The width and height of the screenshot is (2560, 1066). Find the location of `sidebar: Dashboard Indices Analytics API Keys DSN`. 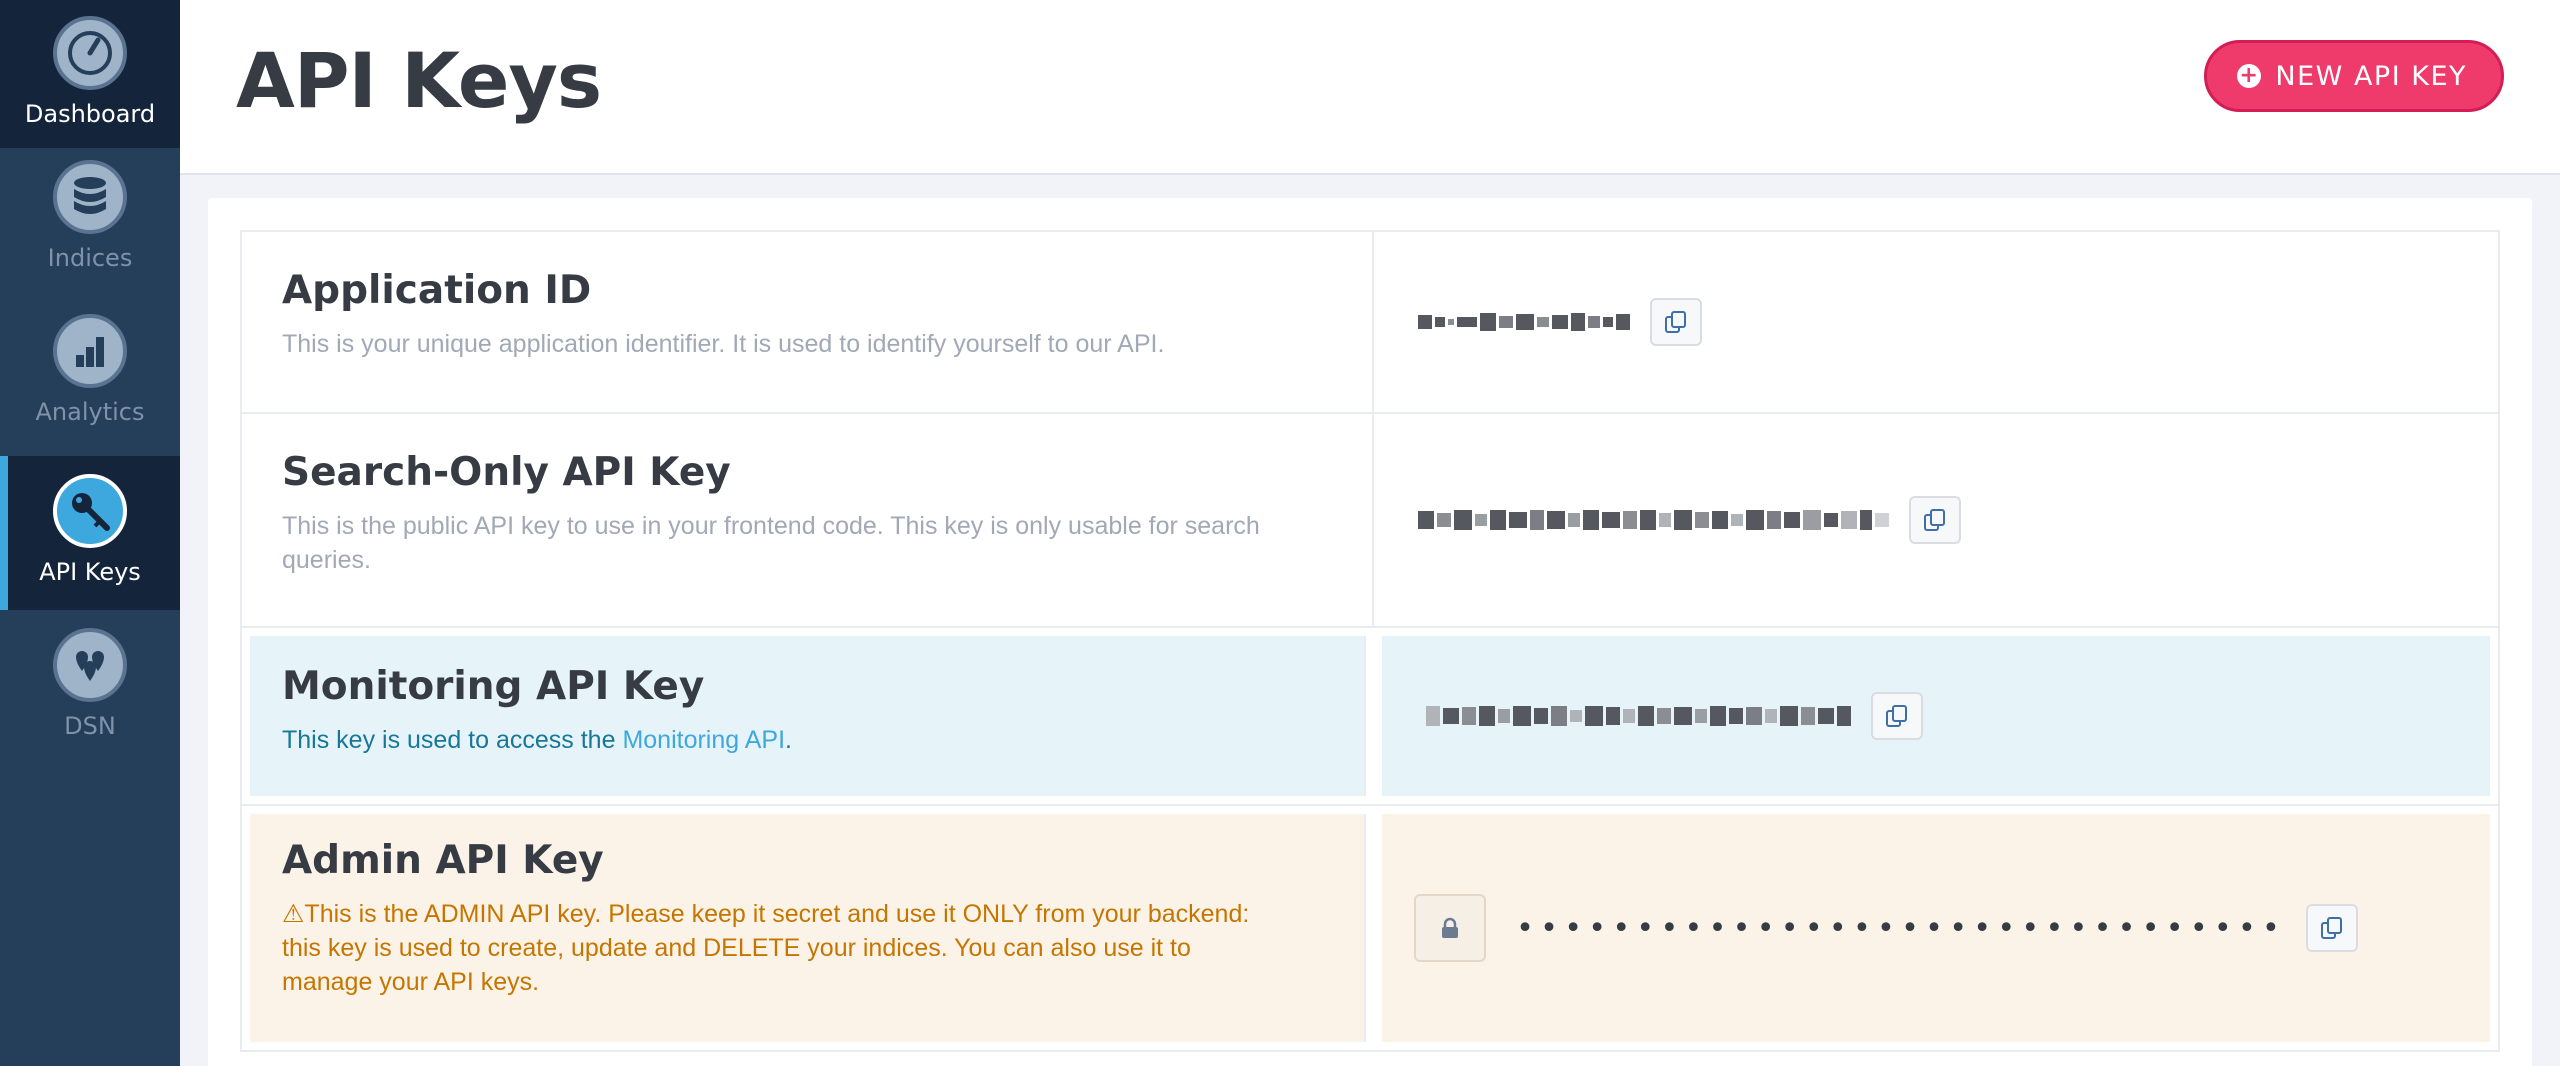

sidebar: Dashboard Indices Analytics API Keys DSN is located at coordinates (90, 533).